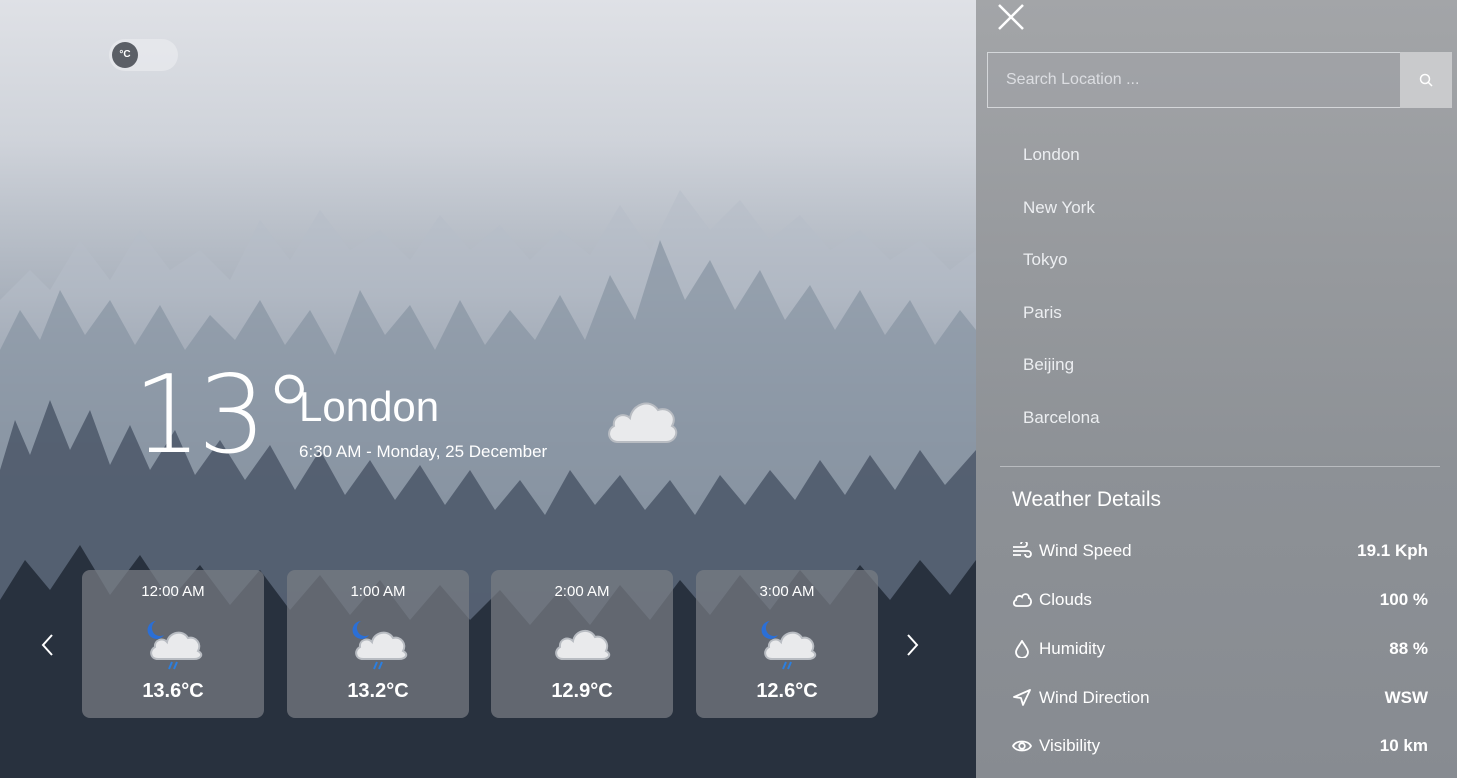  I want to click on forecast-time: 3:00 AM, so click(787, 591).